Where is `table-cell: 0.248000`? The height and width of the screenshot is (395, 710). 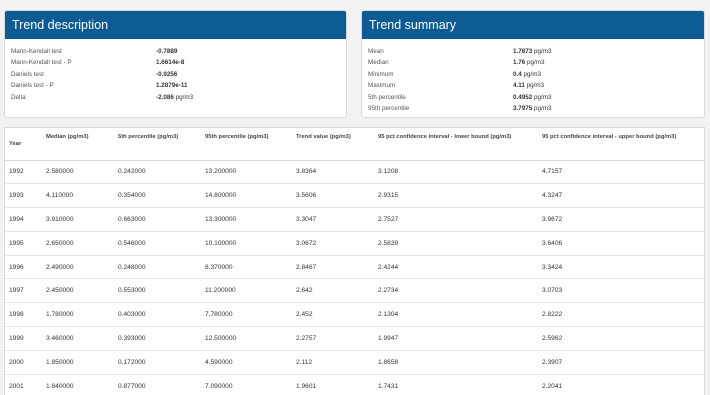
table-cell: 0.248000 is located at coordinates (157, 267).